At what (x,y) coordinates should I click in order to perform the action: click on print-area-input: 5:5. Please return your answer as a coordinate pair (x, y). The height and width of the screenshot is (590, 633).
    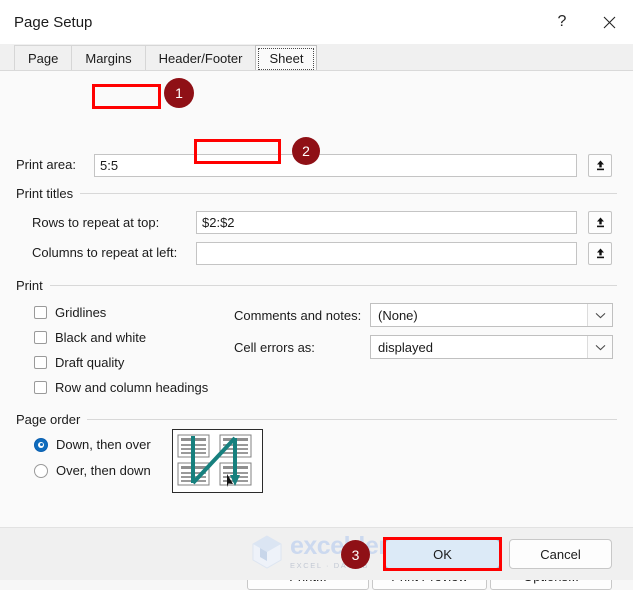
    Looking at the image, I should click on (335, 165).